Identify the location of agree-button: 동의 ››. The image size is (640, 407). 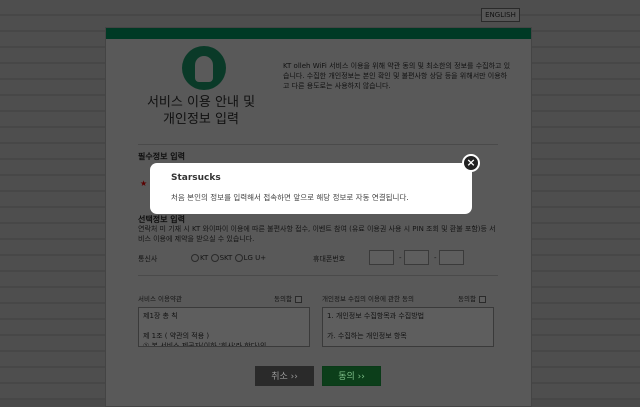
(351, 376).